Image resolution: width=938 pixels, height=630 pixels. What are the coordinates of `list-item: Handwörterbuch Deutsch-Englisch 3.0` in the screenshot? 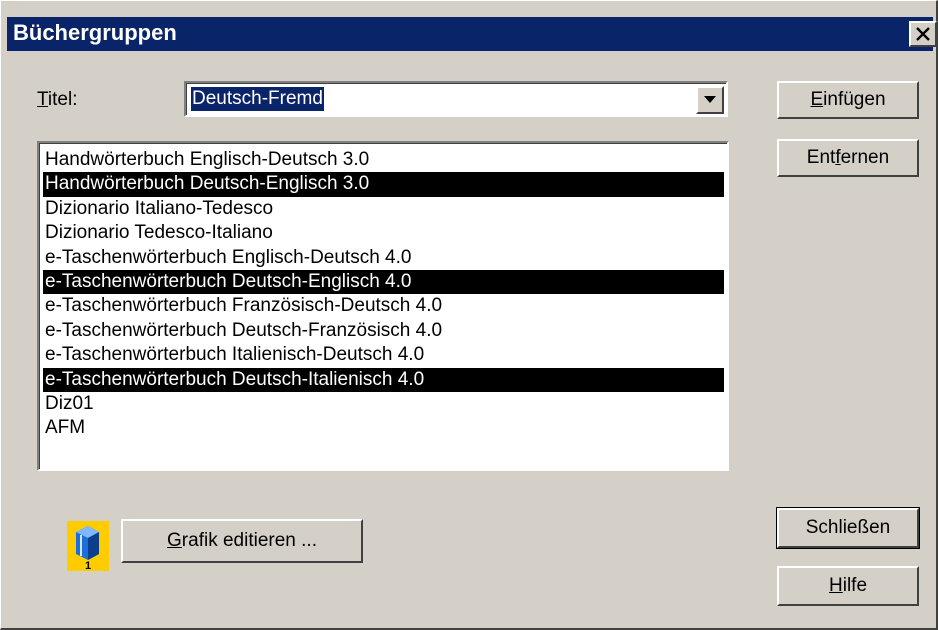 It's located at (383, 184).